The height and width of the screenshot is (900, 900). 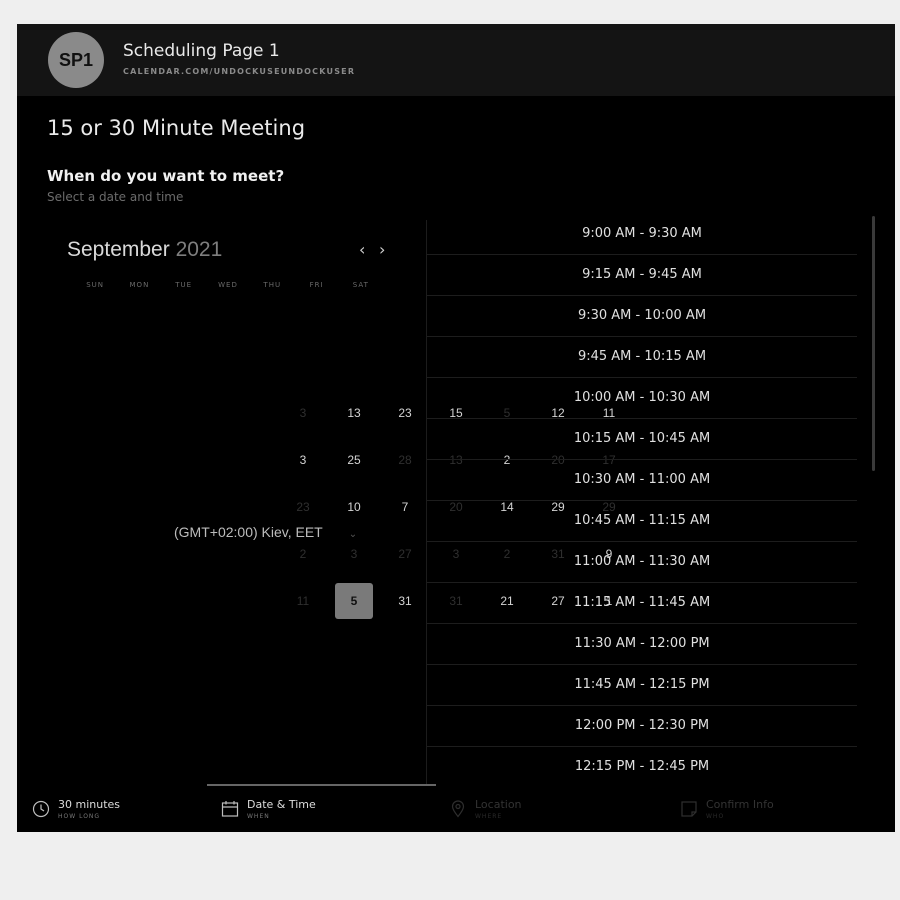 What do you see at coordinates (642, 521) in the screenshot?
I see `time-slot-button: 10:45 AM - 11:15 AM` at bounding box center [642, 521].